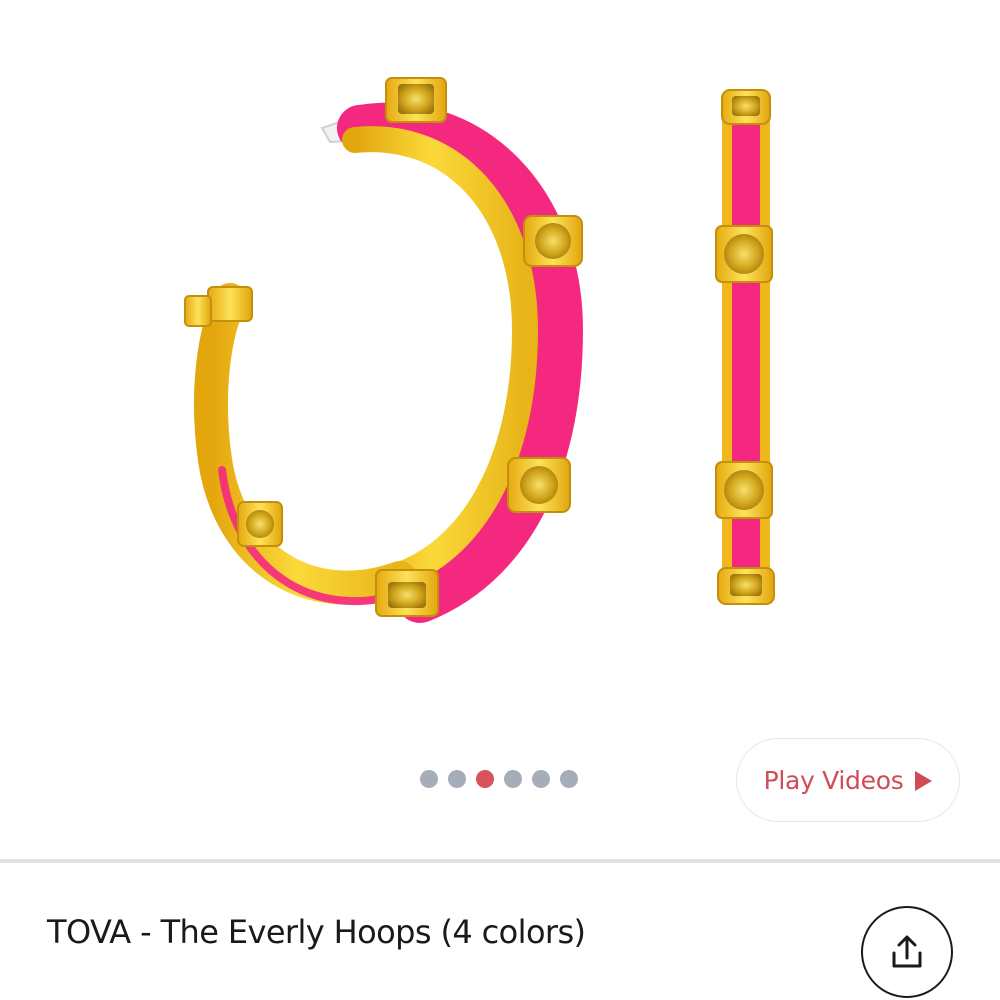 This screenshot has width=1000, height=1000. I want to click on carousel-pagination, so click(499, 779).